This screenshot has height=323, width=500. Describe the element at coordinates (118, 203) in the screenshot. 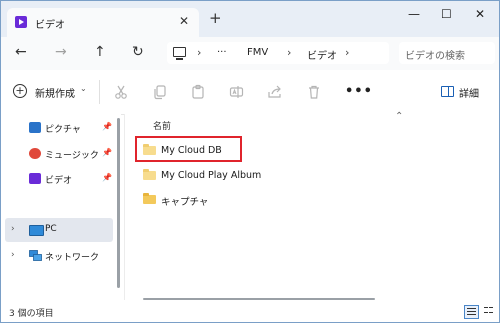

I see `navigation-pane-scrollbar` at that location.